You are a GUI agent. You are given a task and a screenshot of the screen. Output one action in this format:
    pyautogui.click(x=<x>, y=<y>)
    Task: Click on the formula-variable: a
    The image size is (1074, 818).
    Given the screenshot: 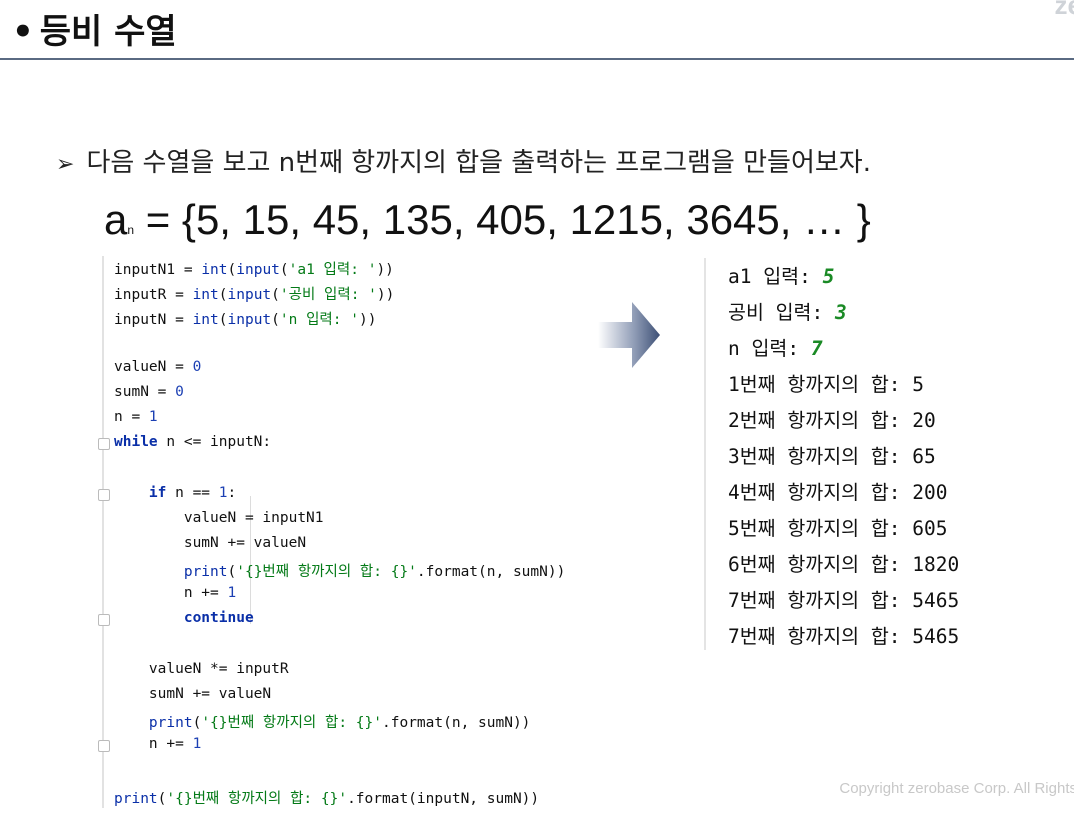 What is the action you would take?
    pyautogui.click(x=116, y=219)
    